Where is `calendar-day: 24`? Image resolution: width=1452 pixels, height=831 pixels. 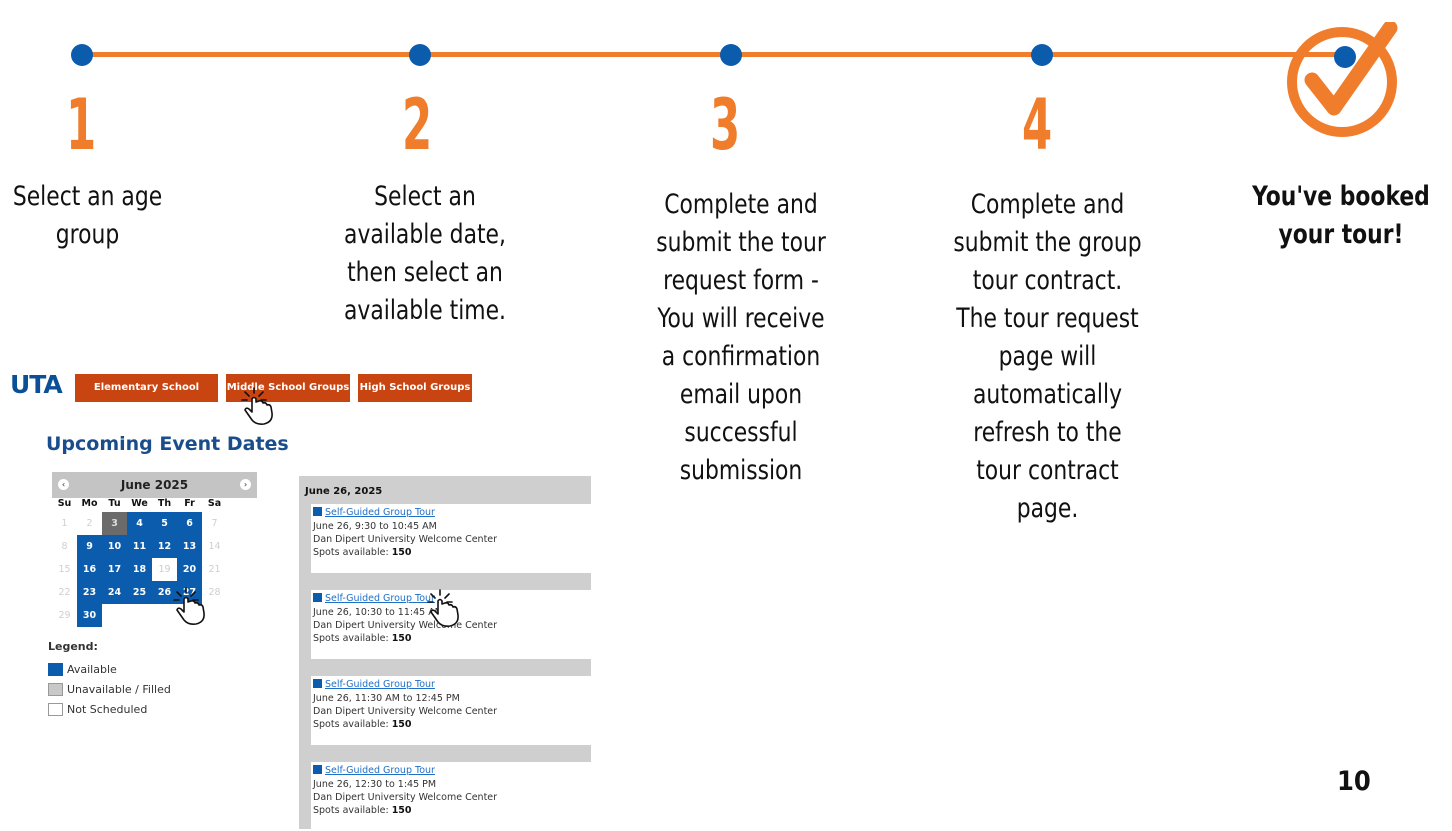 calendar-day: 24 is located at coordinates (114, 592).